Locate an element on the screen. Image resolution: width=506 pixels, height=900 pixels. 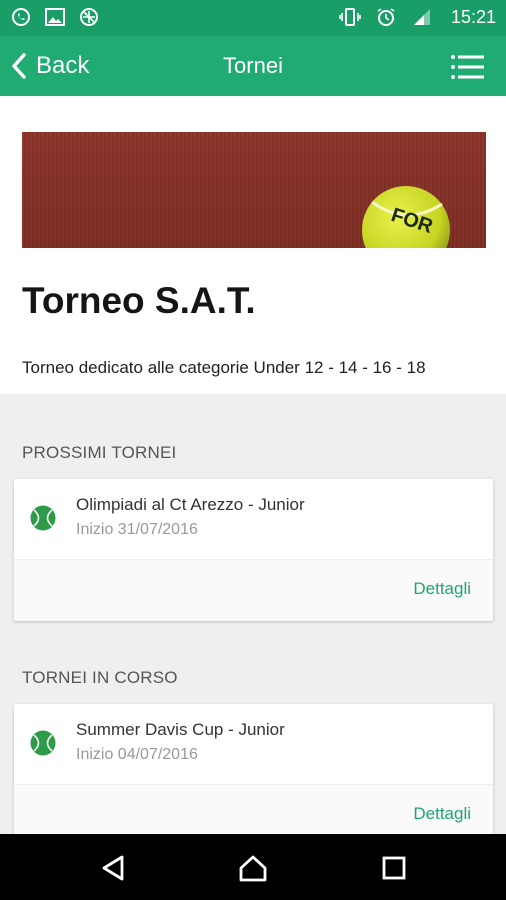
card-title: Olimpiadi al Ct Arezzo - Junior is located at coordinates (190, 504).